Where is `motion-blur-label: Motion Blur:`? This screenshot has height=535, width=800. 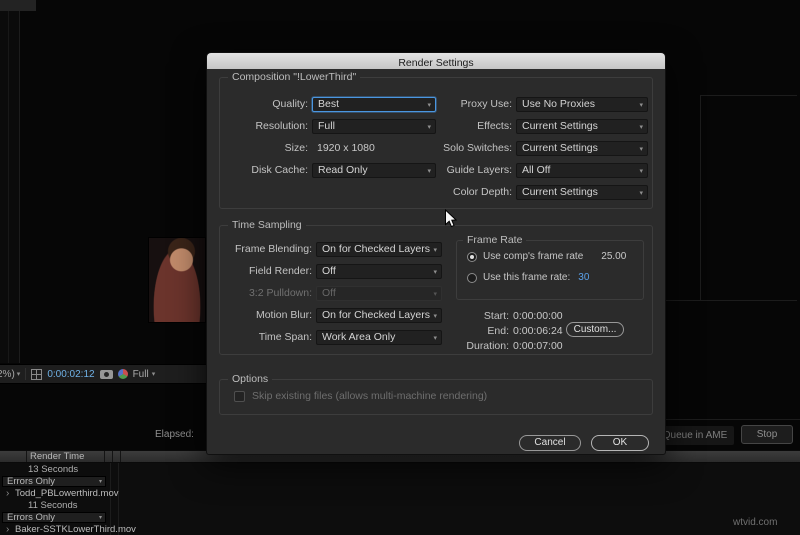 motion-blur-label: Motion Blur: is located at coordinates (283, 315).